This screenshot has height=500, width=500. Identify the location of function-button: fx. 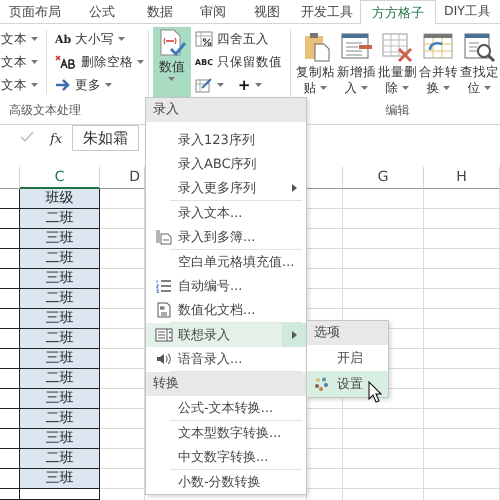
(56, 139).